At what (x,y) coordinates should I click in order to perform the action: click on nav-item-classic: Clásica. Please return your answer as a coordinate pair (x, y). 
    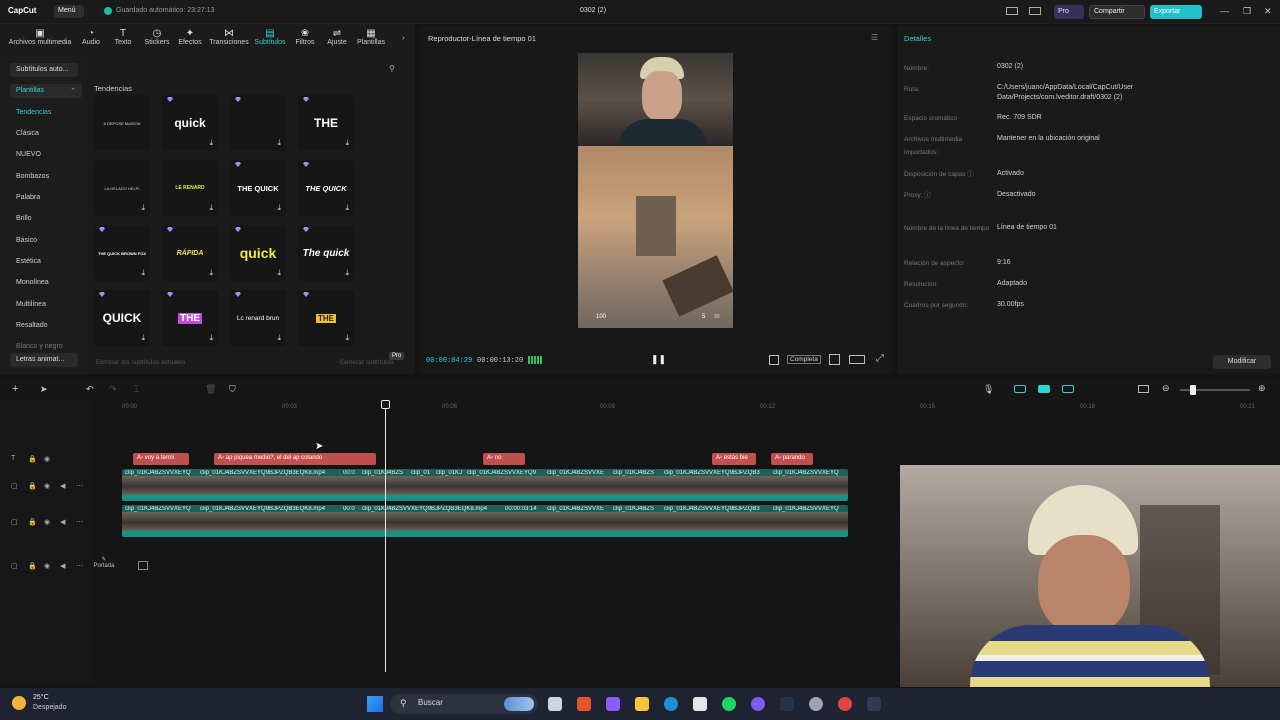
    Looking at the image, I should click on (27, 133).